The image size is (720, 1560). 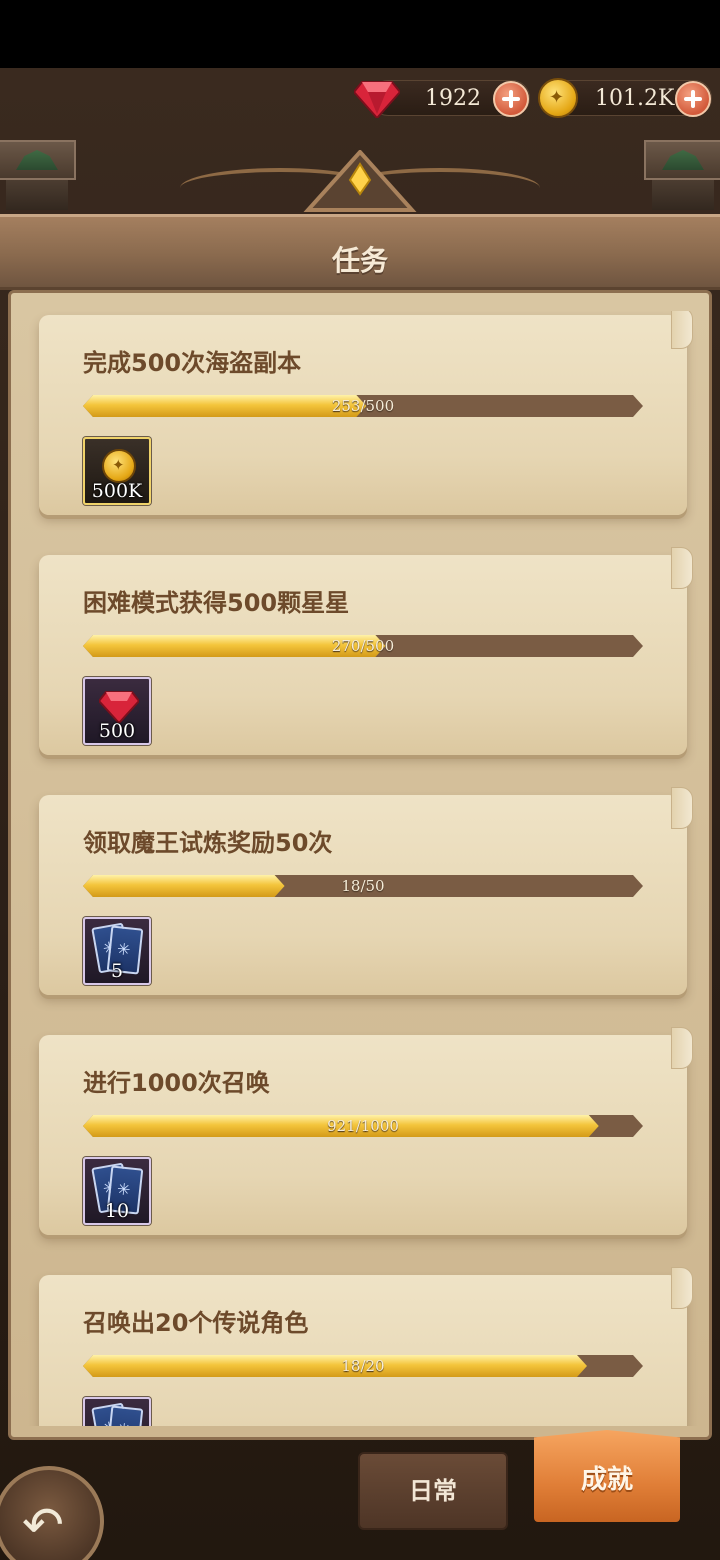 I want to click on tab-daily: 日常, so click(x=433, y=1491).